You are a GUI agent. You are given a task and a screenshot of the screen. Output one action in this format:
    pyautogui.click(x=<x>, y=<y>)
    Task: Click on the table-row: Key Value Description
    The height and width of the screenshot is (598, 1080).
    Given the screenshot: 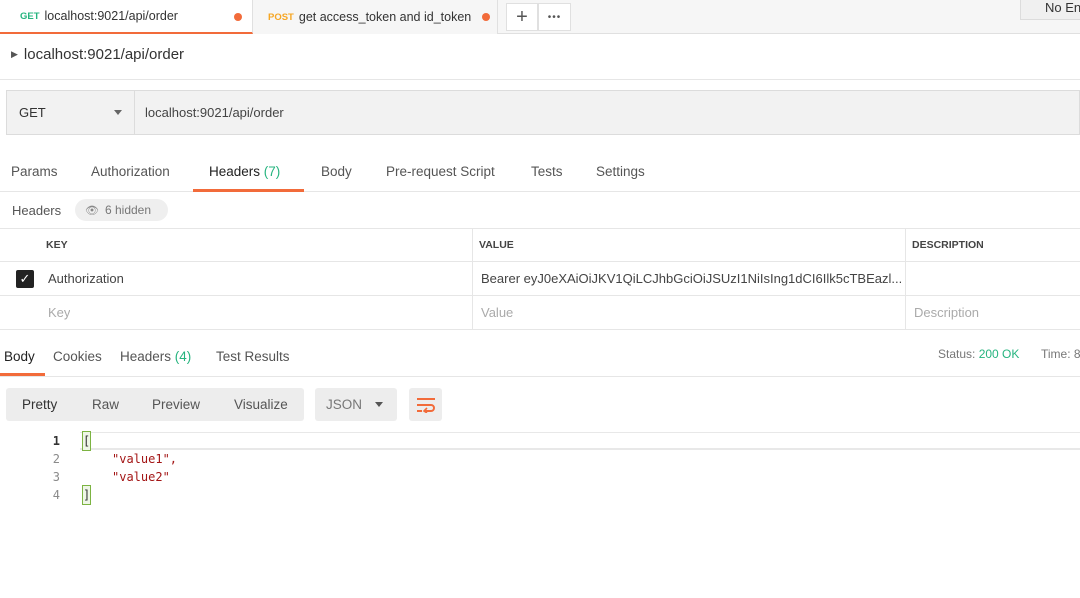 What is the action you would take?
    pyautogui.click(x=540, y=313)
    